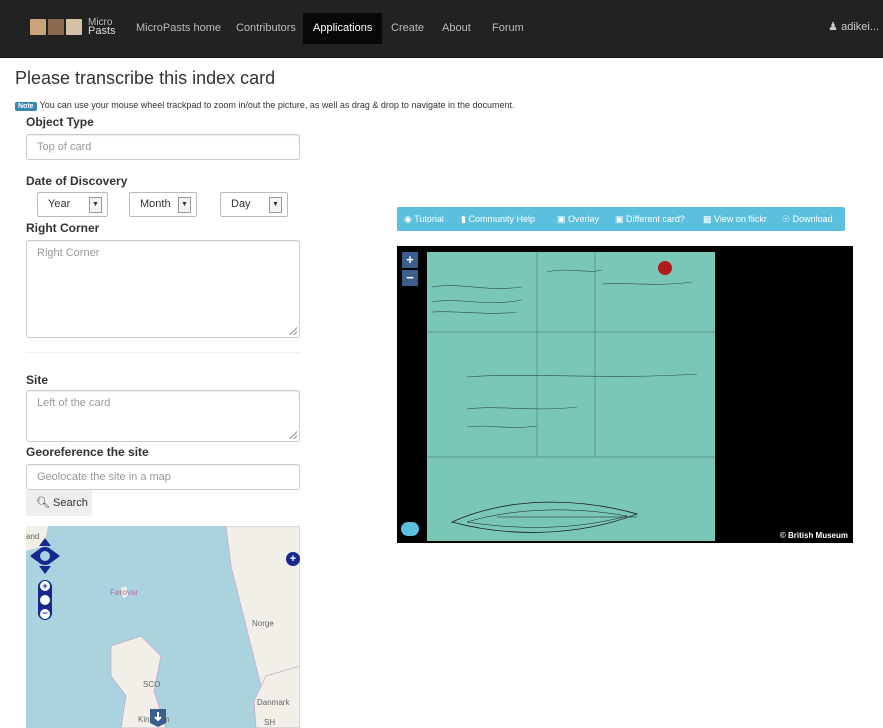  What do you see at coordinates (456, 28) in the screenshot?
I see `nav-about: About` at bounding box center [456, 28].